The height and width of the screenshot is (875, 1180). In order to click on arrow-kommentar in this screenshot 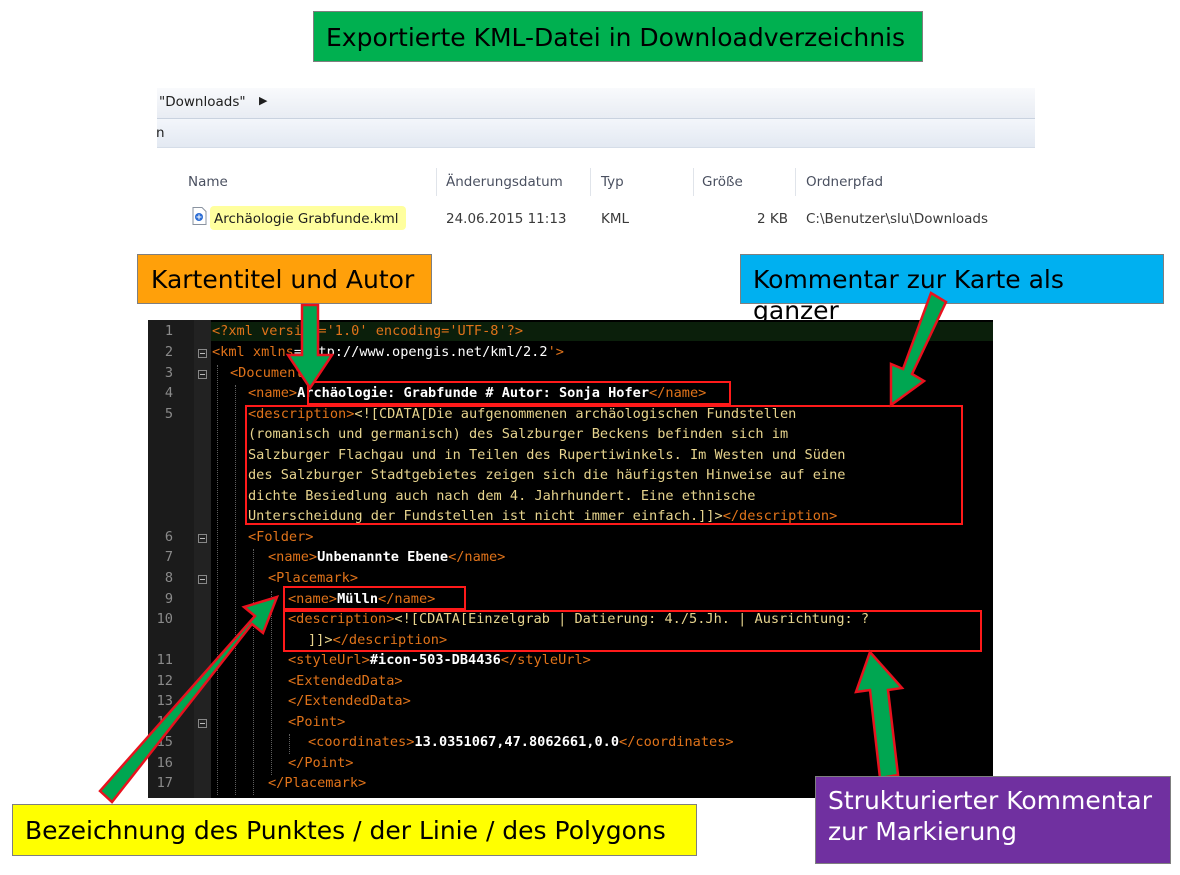, I will do `click(918, 349)`.